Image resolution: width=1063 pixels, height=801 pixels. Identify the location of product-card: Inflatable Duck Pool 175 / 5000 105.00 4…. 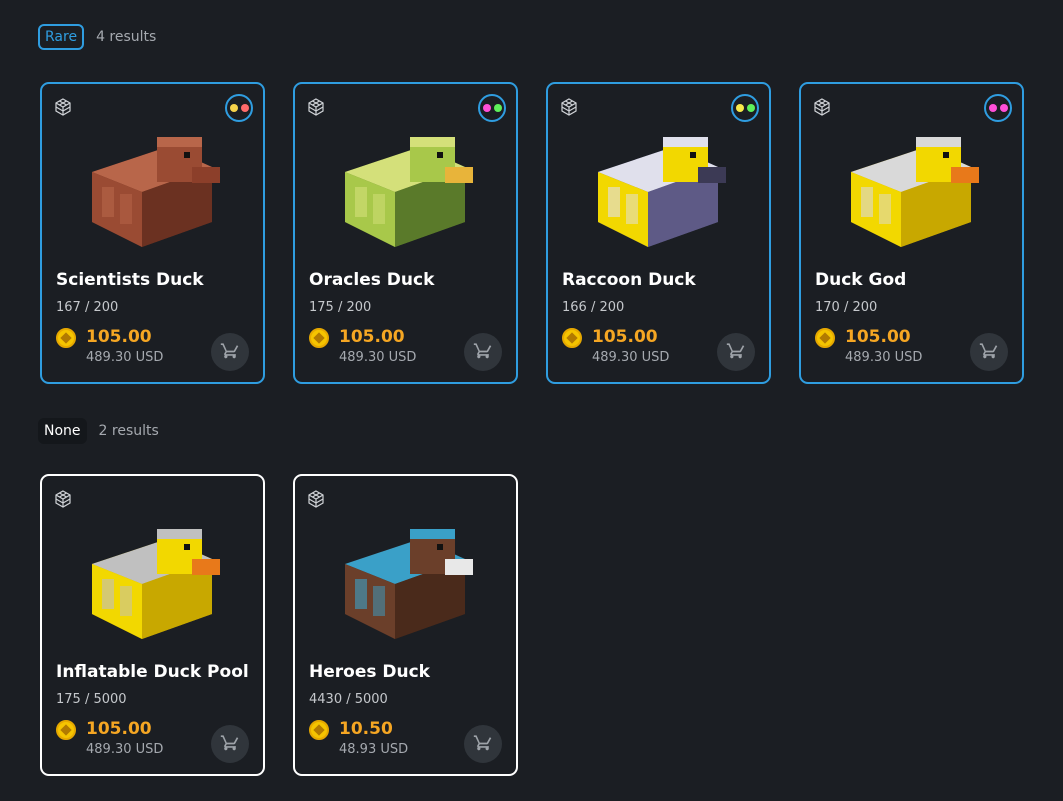
(152, 625).